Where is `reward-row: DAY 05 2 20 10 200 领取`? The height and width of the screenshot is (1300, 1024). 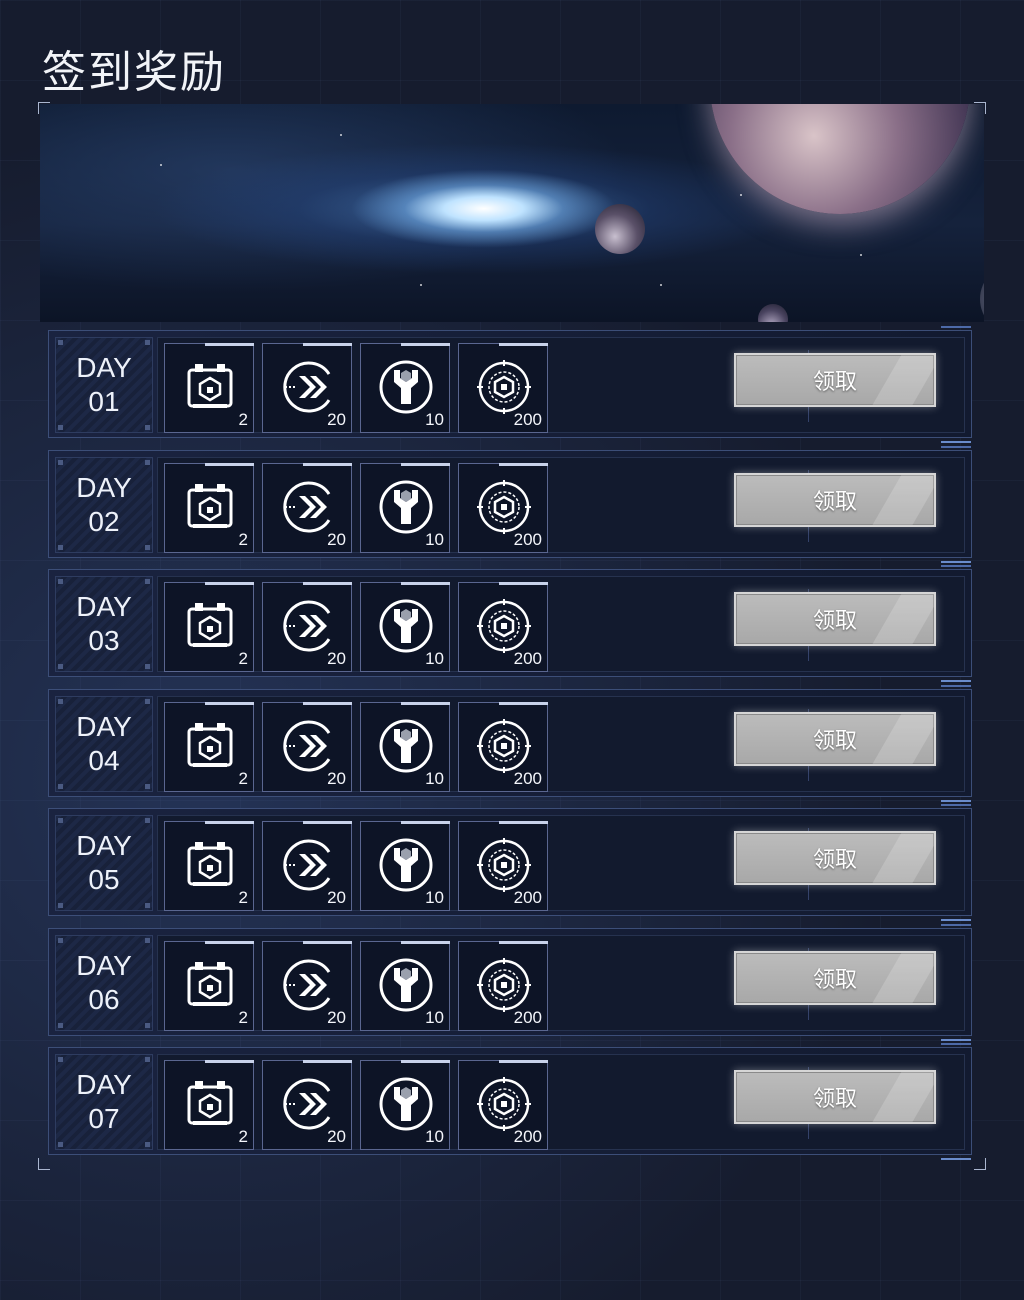
reward-row: DAY 05 2 20 10 200 领取 is located at coordinates (510, 862).